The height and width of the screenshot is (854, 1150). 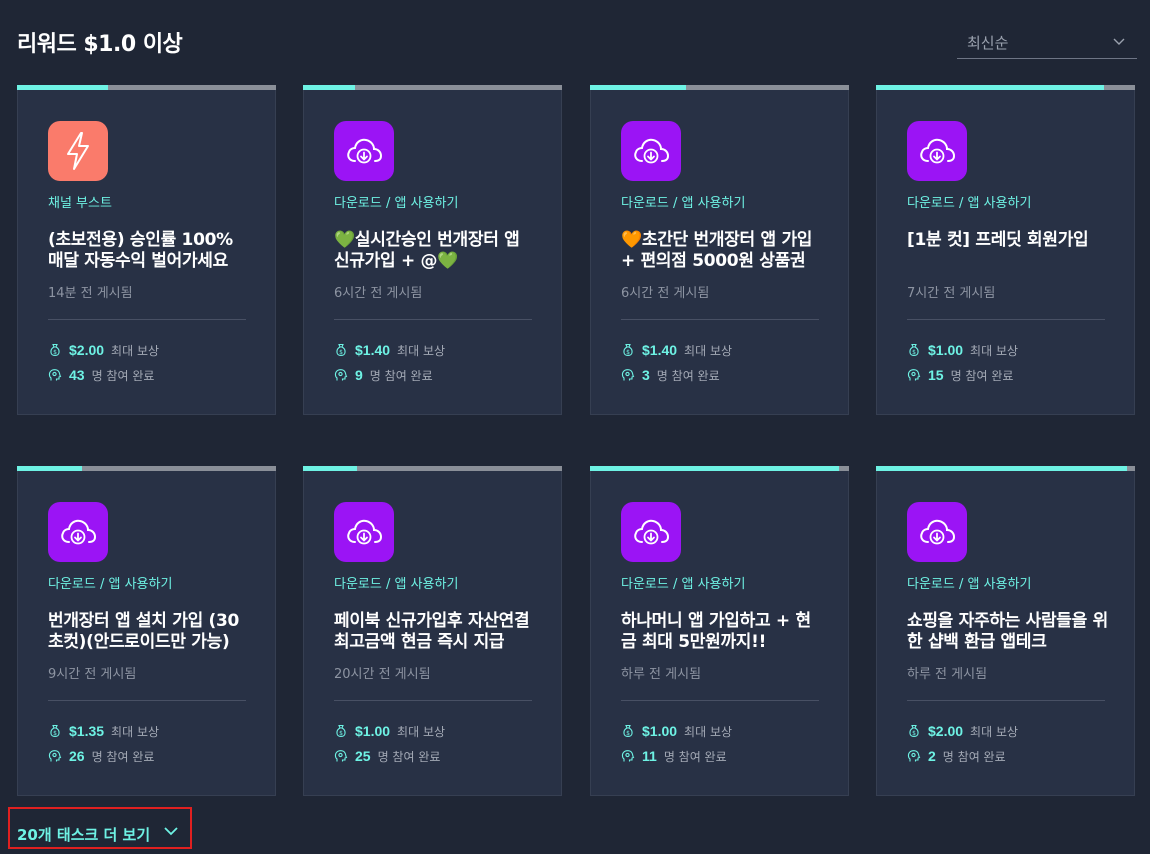 What do you see at coordinates (932, 756) in the screenshot?
I see `participants-value: 2` at bounding box center [932, 756].